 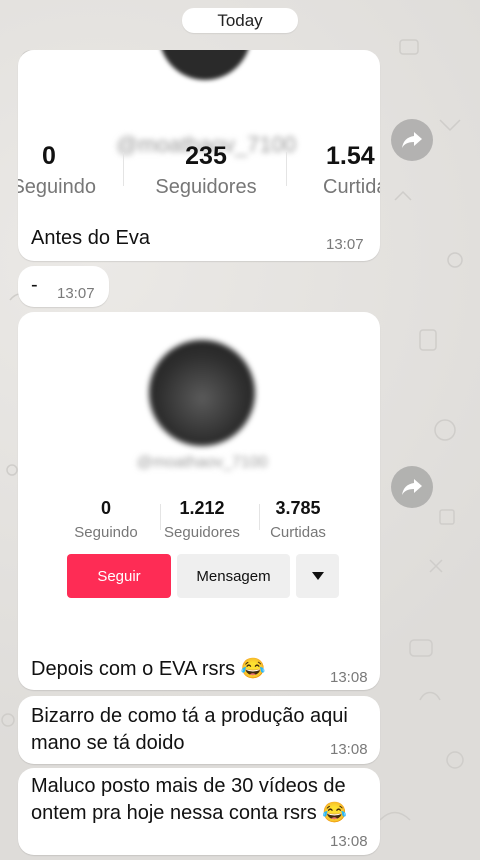 I want to click on follow-button: Seguir, so click(x=119, y=576).